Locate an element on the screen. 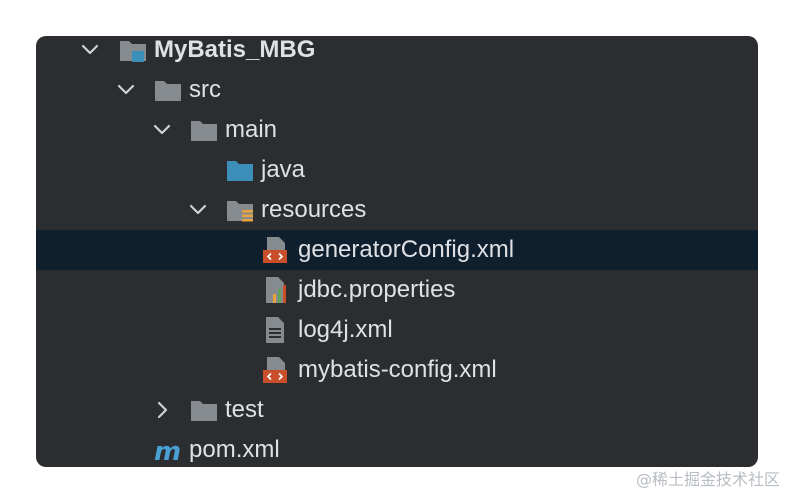 The width and height of the screenshot is (794, 504). maven-icon: m is located at coordinates (167, 450).